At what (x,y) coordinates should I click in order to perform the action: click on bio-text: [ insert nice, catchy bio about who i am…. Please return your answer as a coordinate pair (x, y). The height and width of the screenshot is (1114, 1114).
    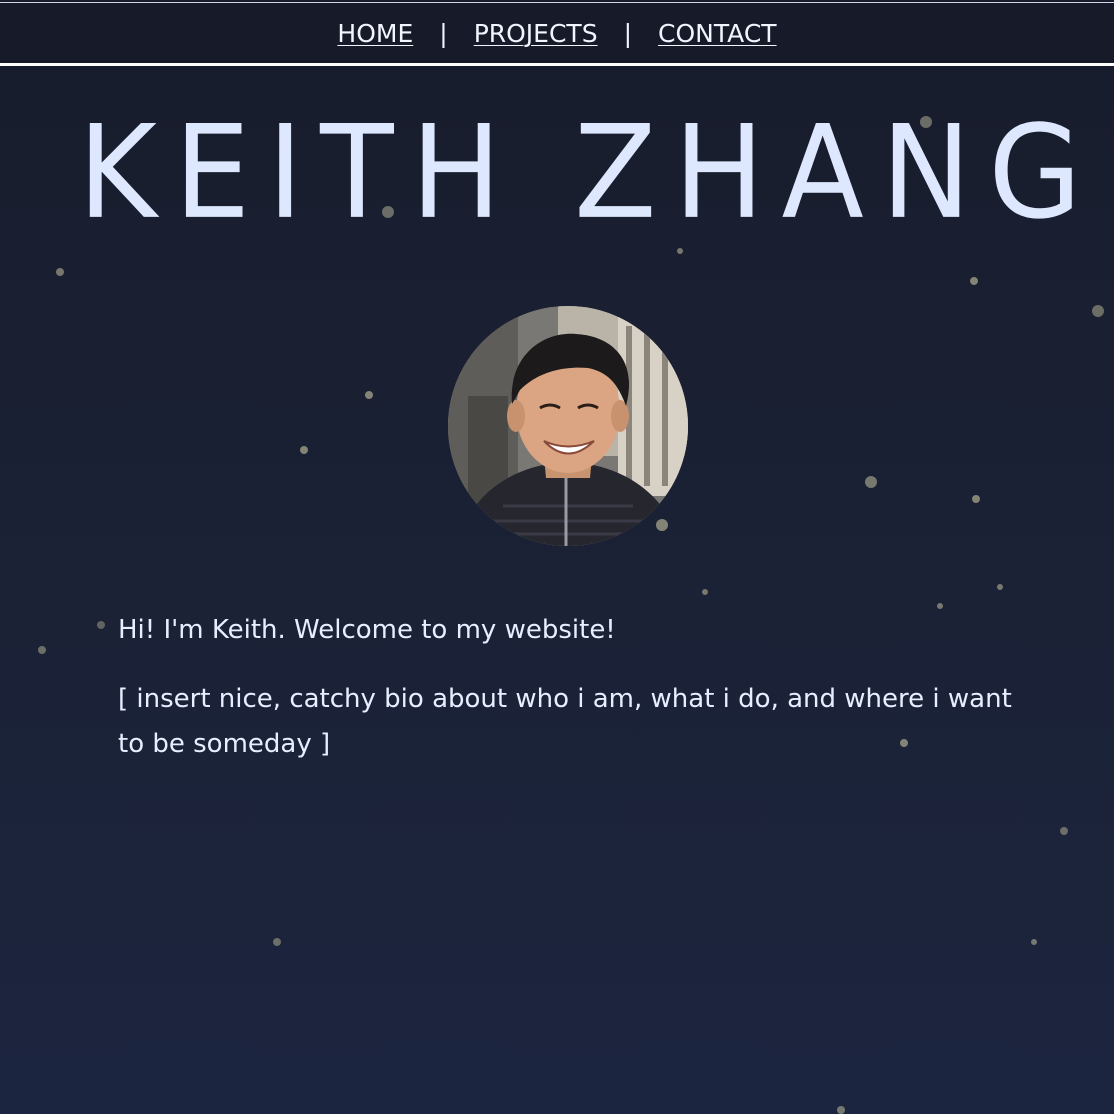
    Looking at the image, I should click on (565, 721).